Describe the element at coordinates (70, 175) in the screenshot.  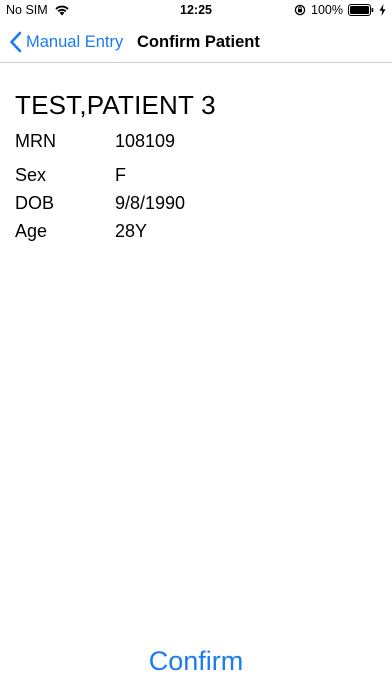
I see `sex-row: Sex F` at that location.